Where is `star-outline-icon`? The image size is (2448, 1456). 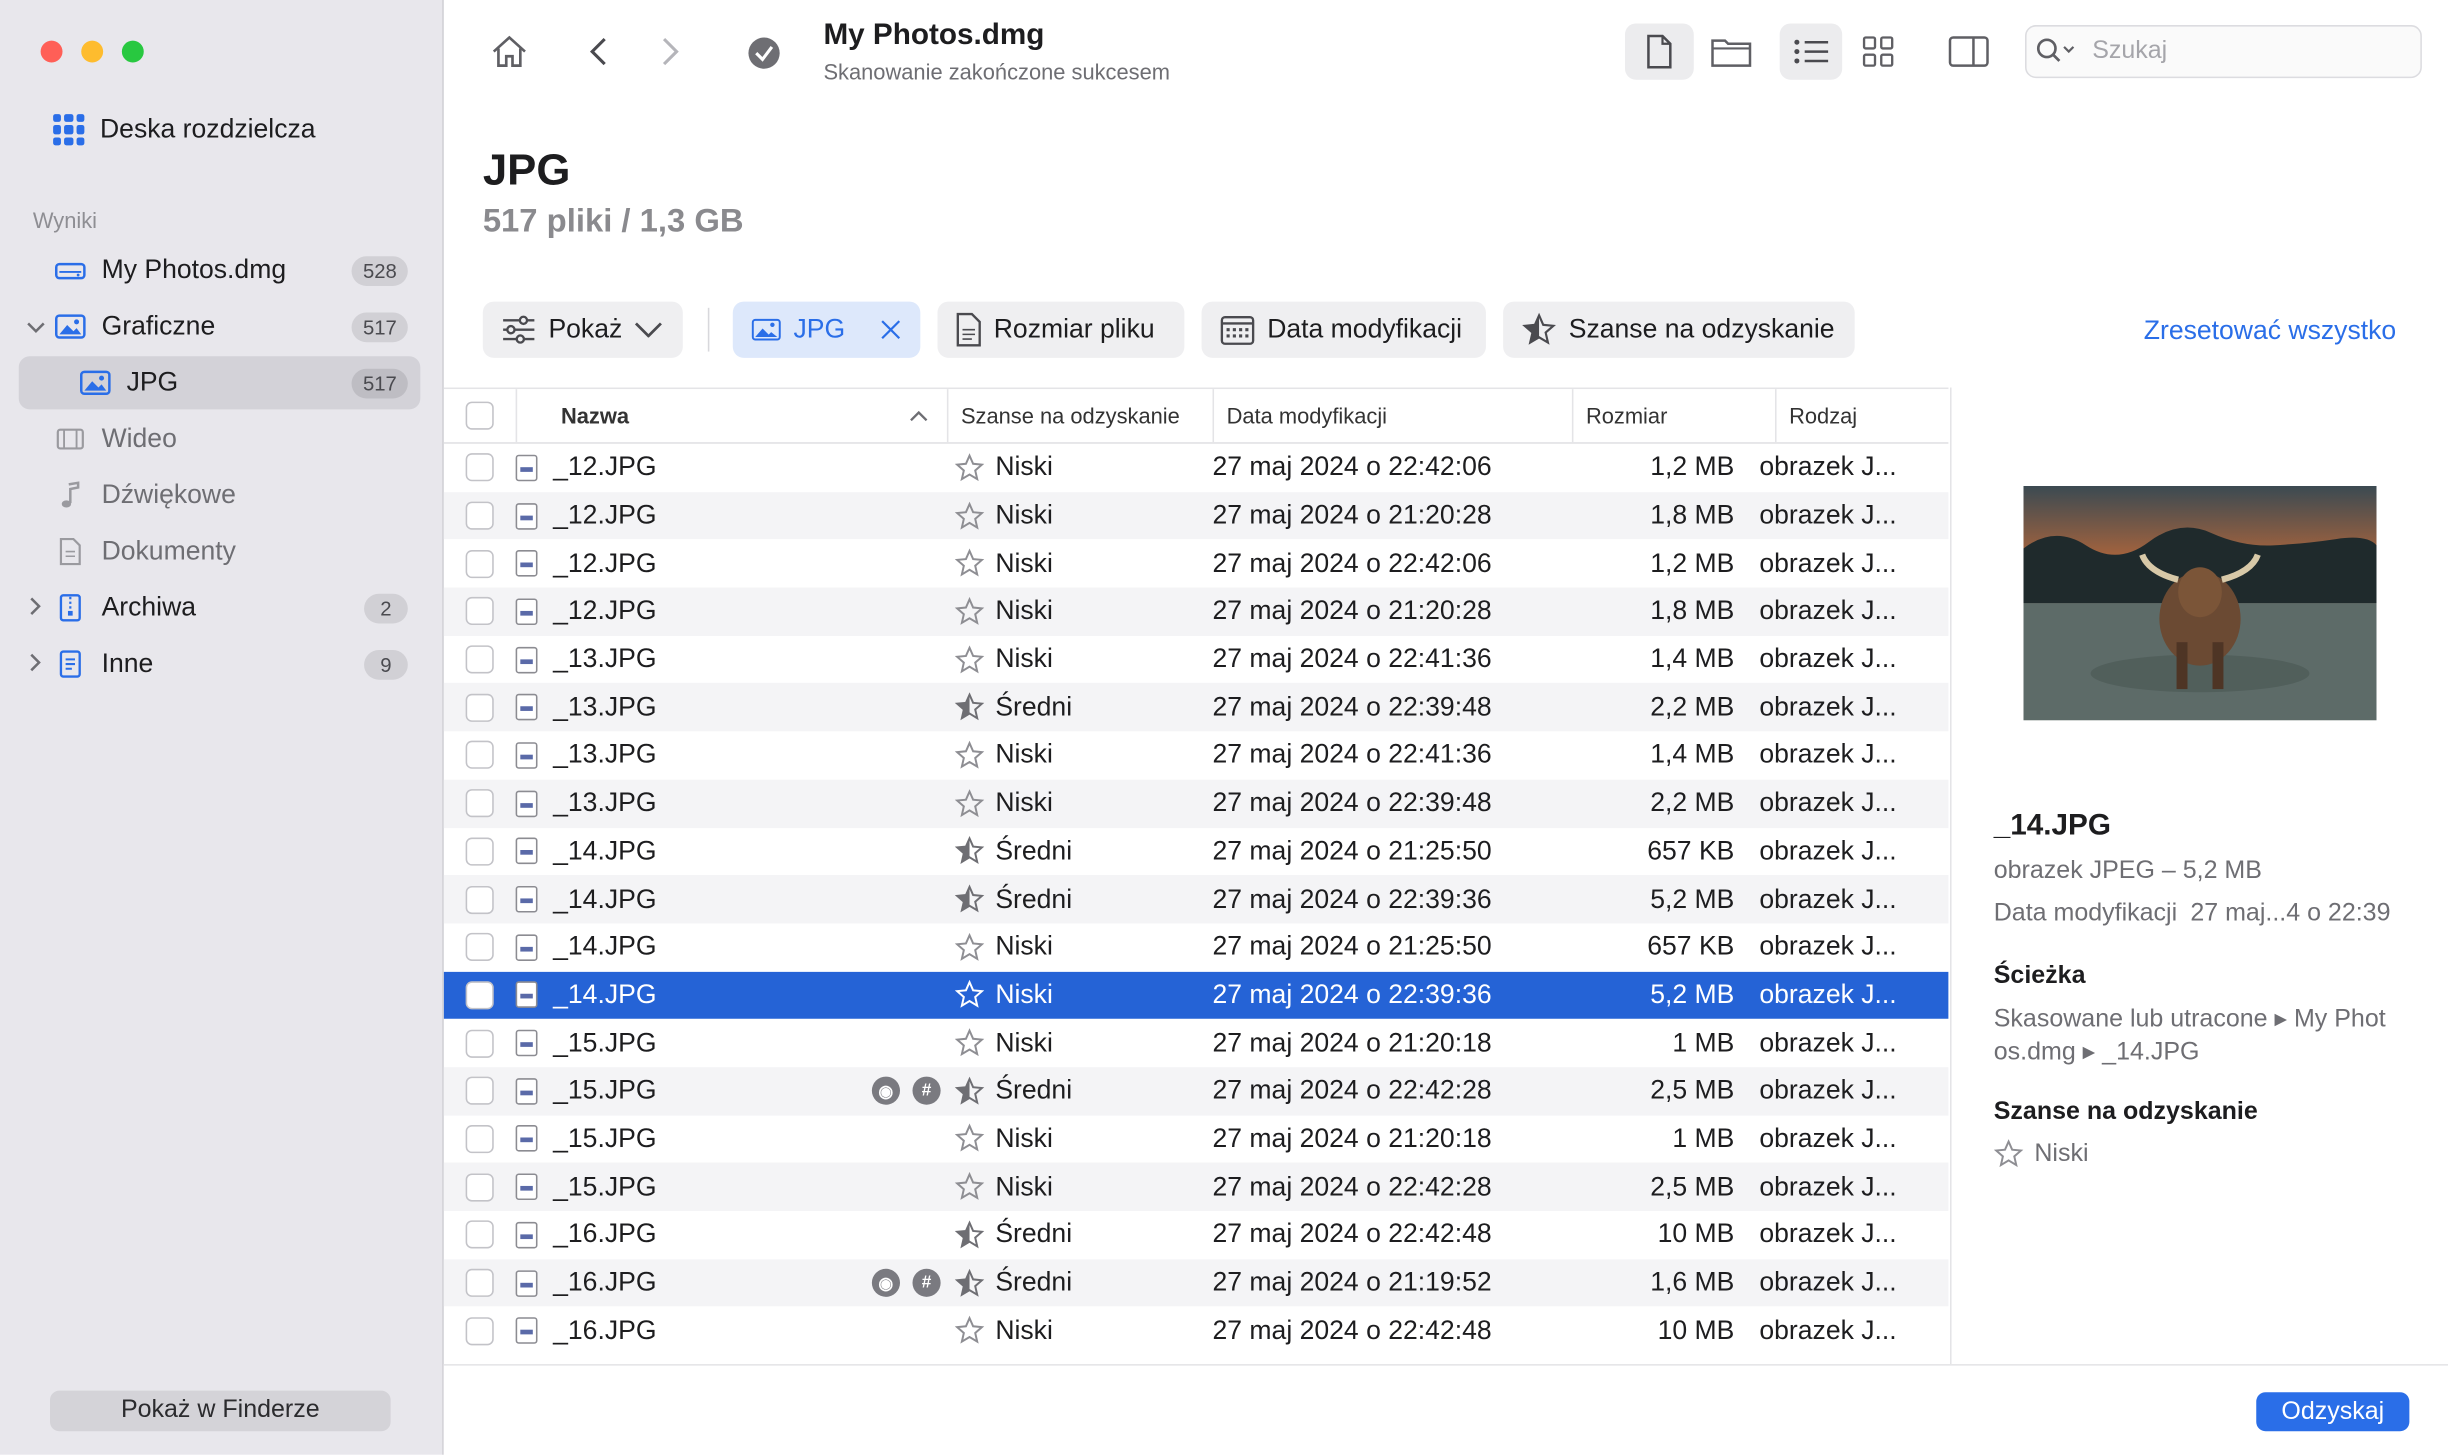
star-outline-icon is located at coordinates (969, 562).